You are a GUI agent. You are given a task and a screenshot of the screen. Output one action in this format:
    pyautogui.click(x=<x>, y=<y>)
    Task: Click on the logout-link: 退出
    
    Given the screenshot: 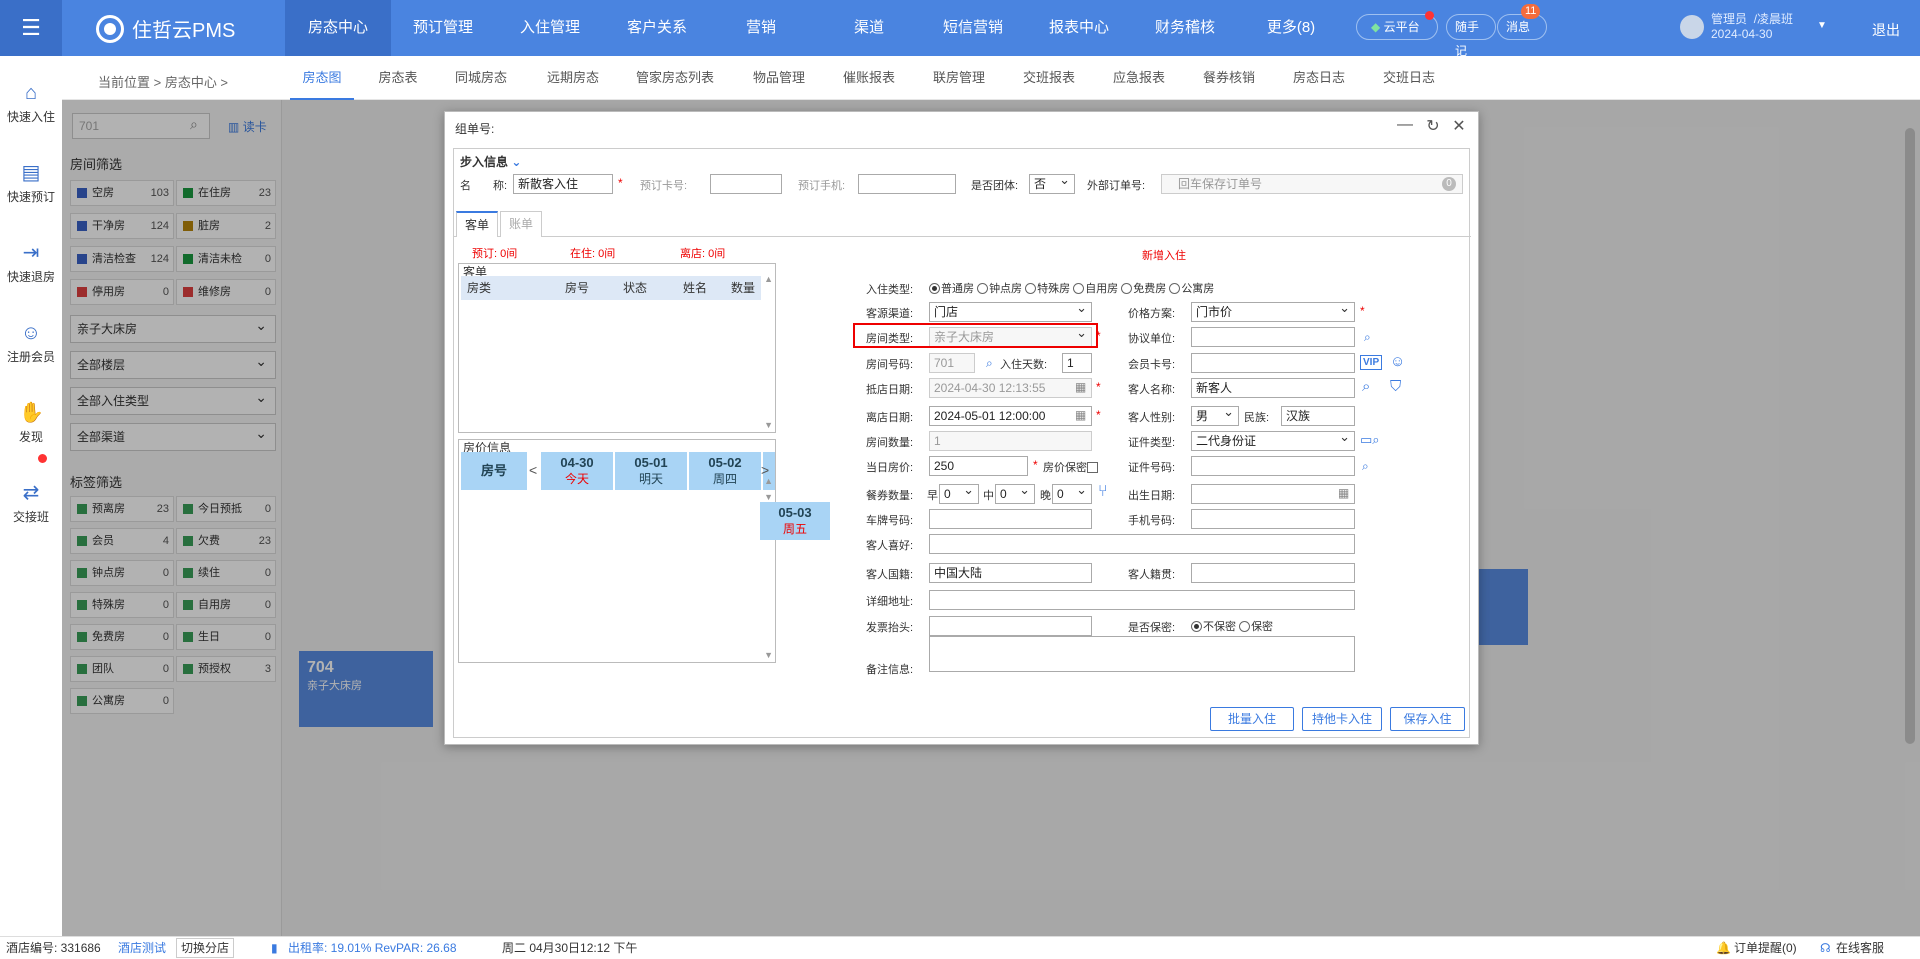 What is the action you would take?
    pyautogui.click(x=1886, y=30)
    